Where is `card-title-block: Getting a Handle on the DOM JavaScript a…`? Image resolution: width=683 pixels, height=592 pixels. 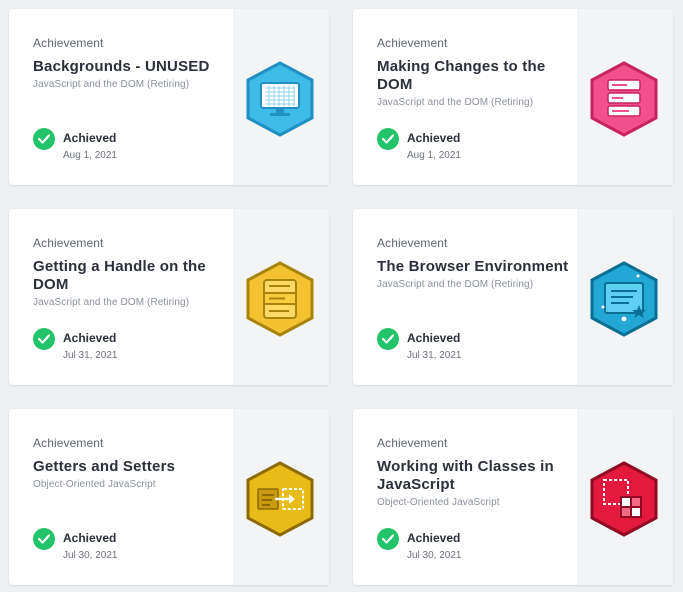 card-title-block: Getting a Handle on the DOM JavaScript a… is located at coordinates (131, 283).